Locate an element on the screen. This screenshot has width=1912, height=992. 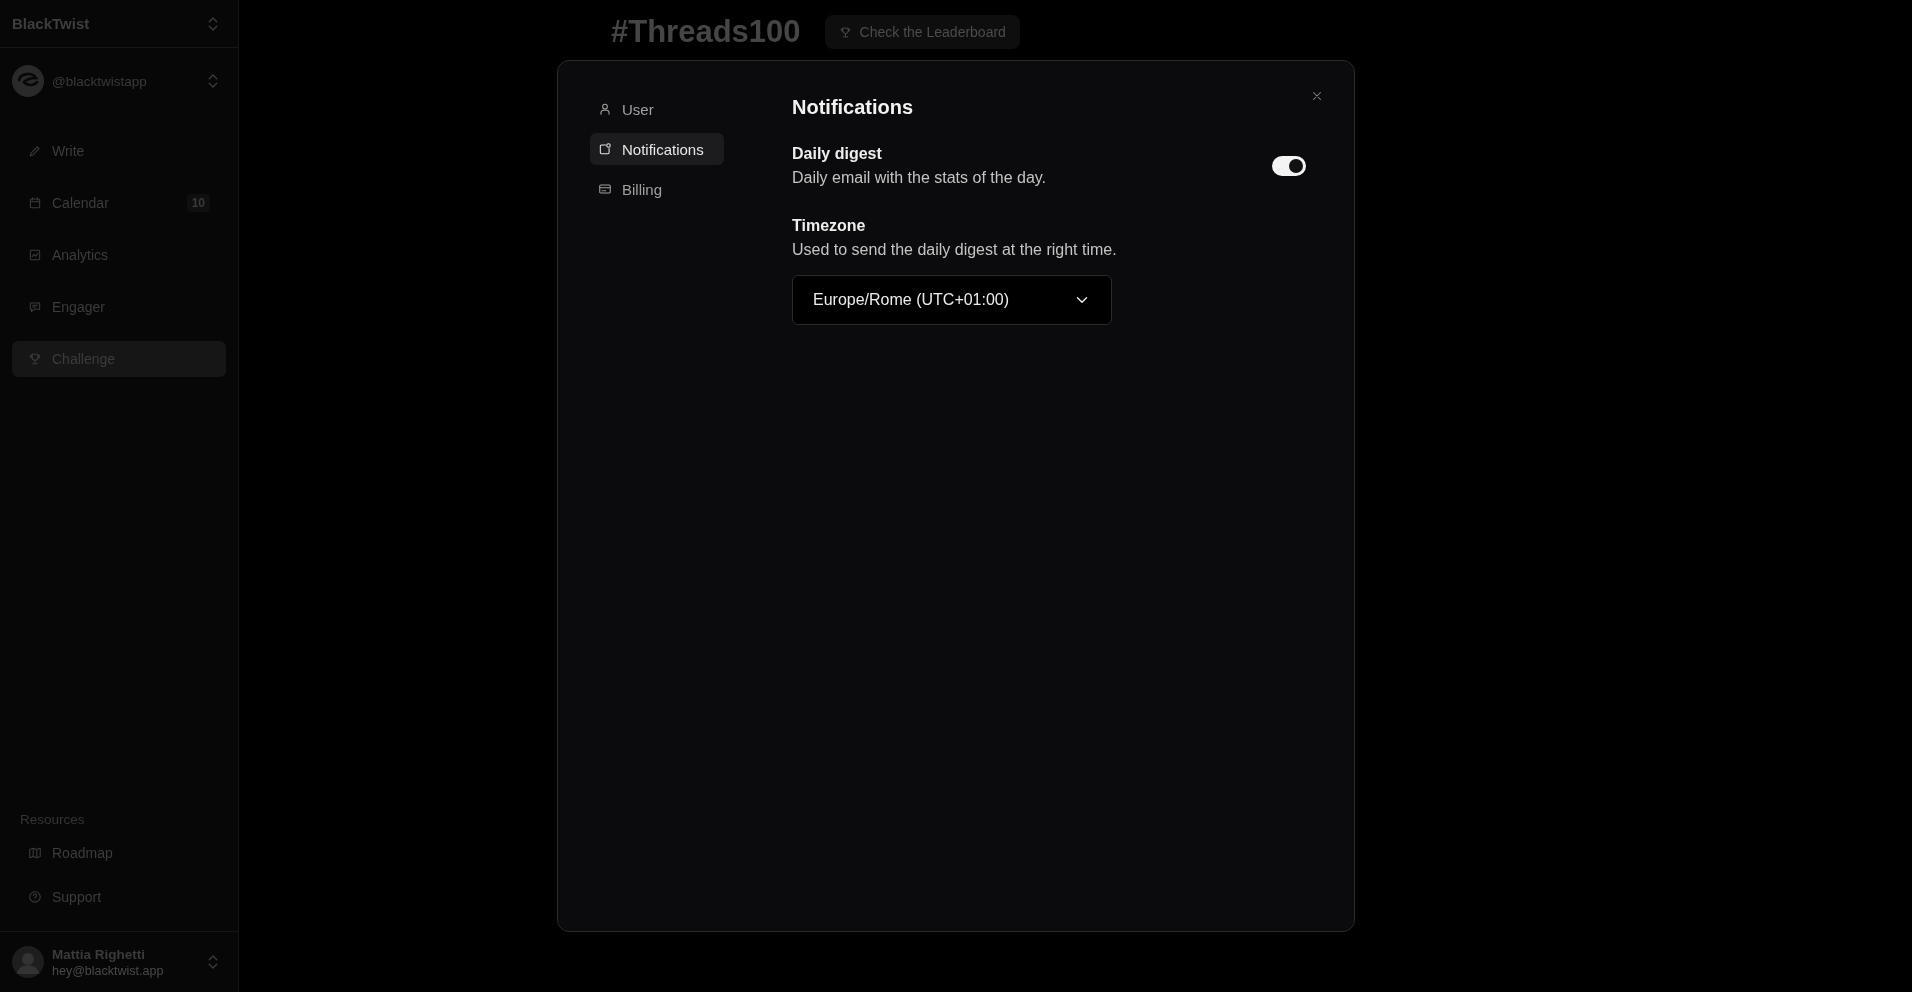
timezone-dropdown: Europe/Rome (UTC+01:00) is located at coordinates (952, 300).